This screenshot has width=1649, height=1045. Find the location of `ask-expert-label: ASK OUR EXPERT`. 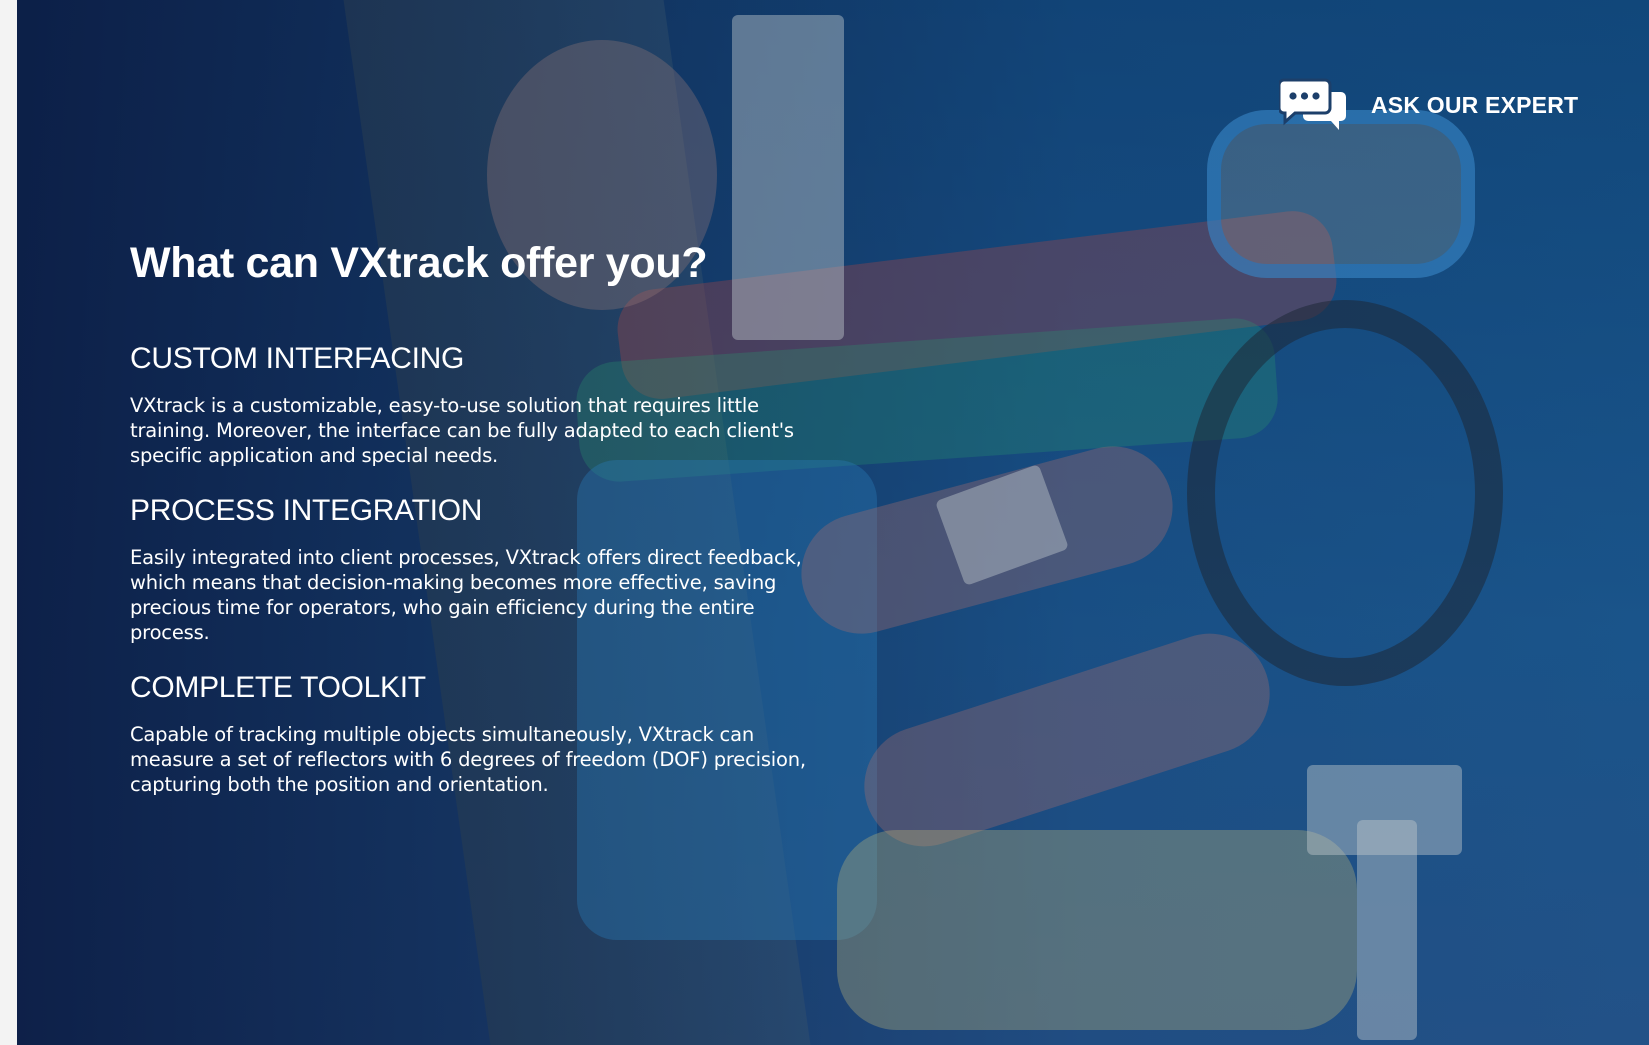

ask-expert-label: ASK OUR EXPERT is located at coordinates (1475, 104).